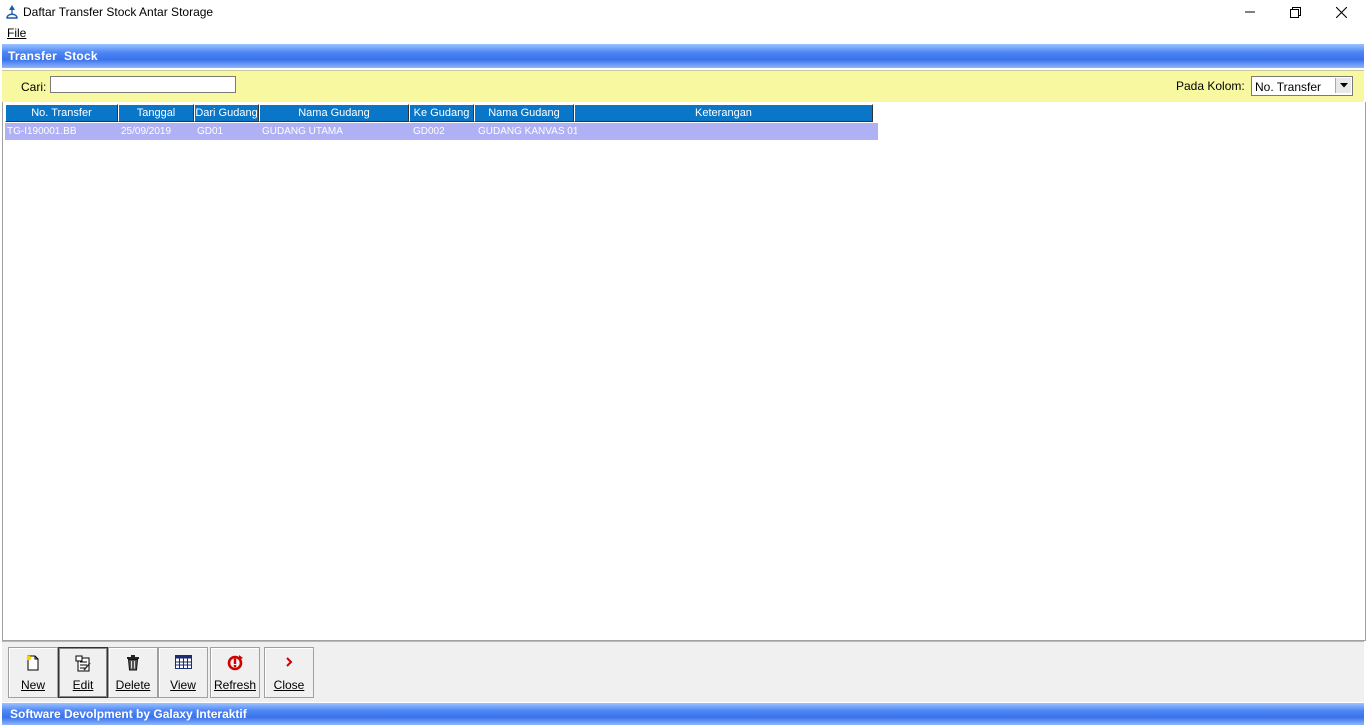 This screenshot has width=1366, height=728. What do you see at coordinates (334, 113) in the screenshot?
I see `column-header-nama-gudang-asal: Nama Gudang` at bounding box center [334, 113].